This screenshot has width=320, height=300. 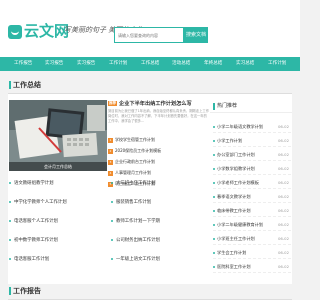 I want to click on list-item: 中学化学教师个人工作计划, so click(x=38, y=202).